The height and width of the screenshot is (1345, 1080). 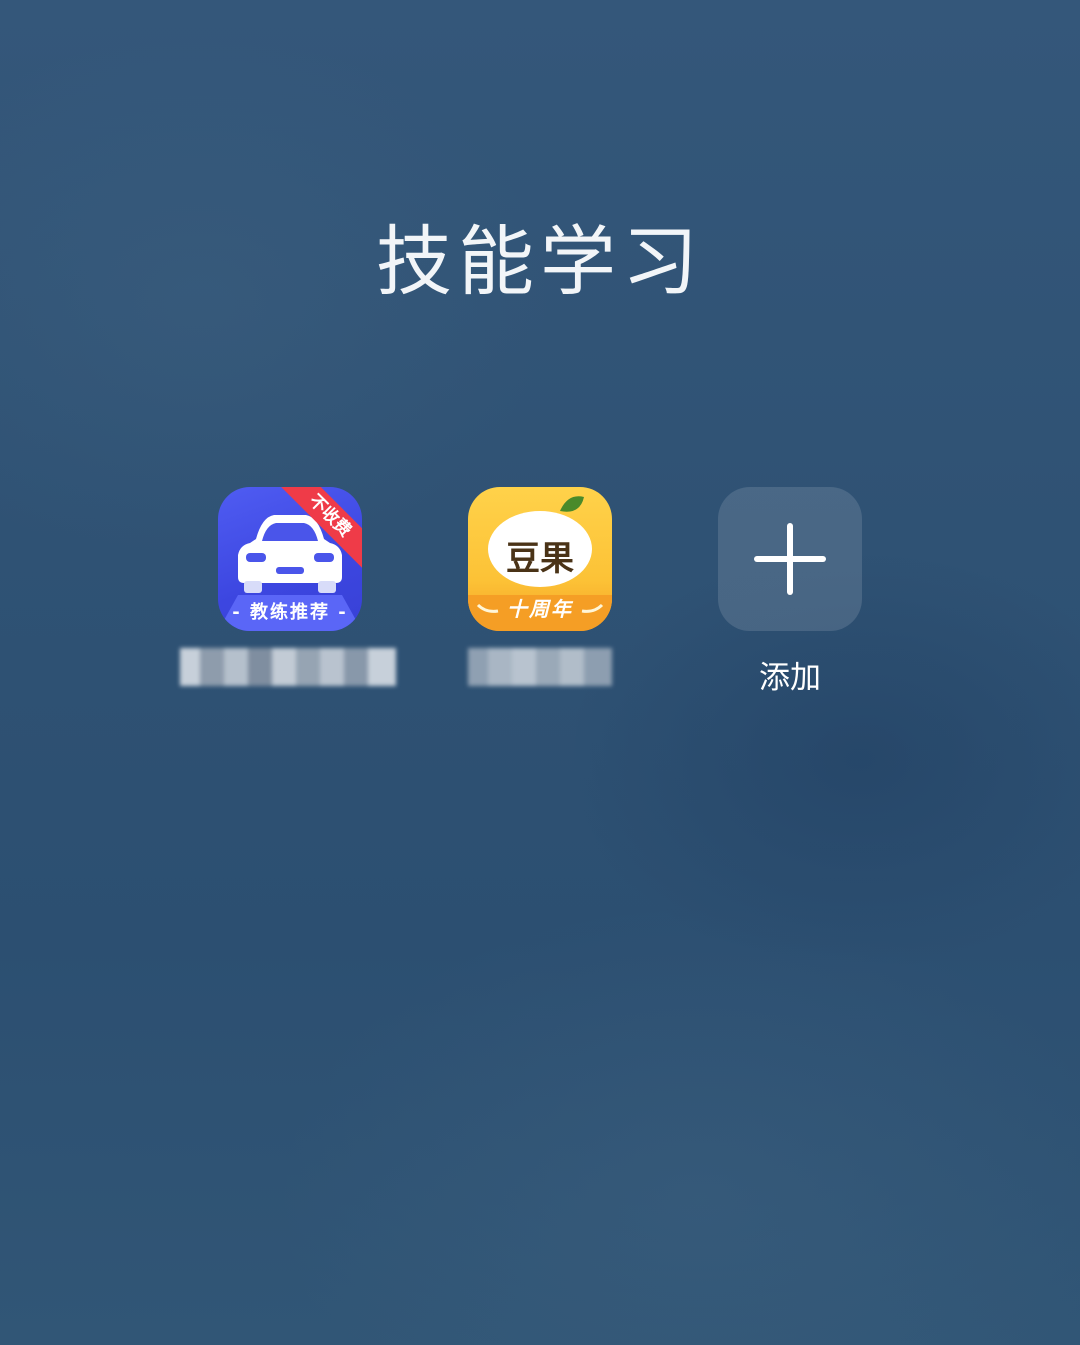 I want to click on app-driving-school: 不收费 - 教练推荐 -, so click(x=290, y=559).